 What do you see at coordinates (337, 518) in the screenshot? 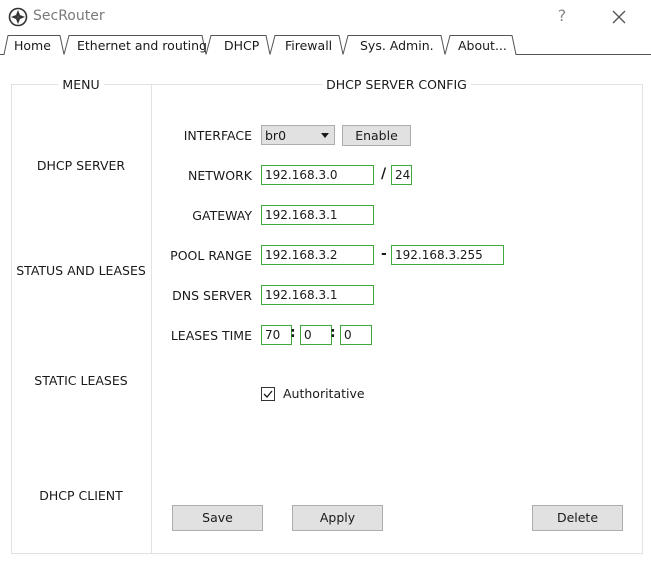
I see `apply-button: Apply` at bounding box center [337, 518].